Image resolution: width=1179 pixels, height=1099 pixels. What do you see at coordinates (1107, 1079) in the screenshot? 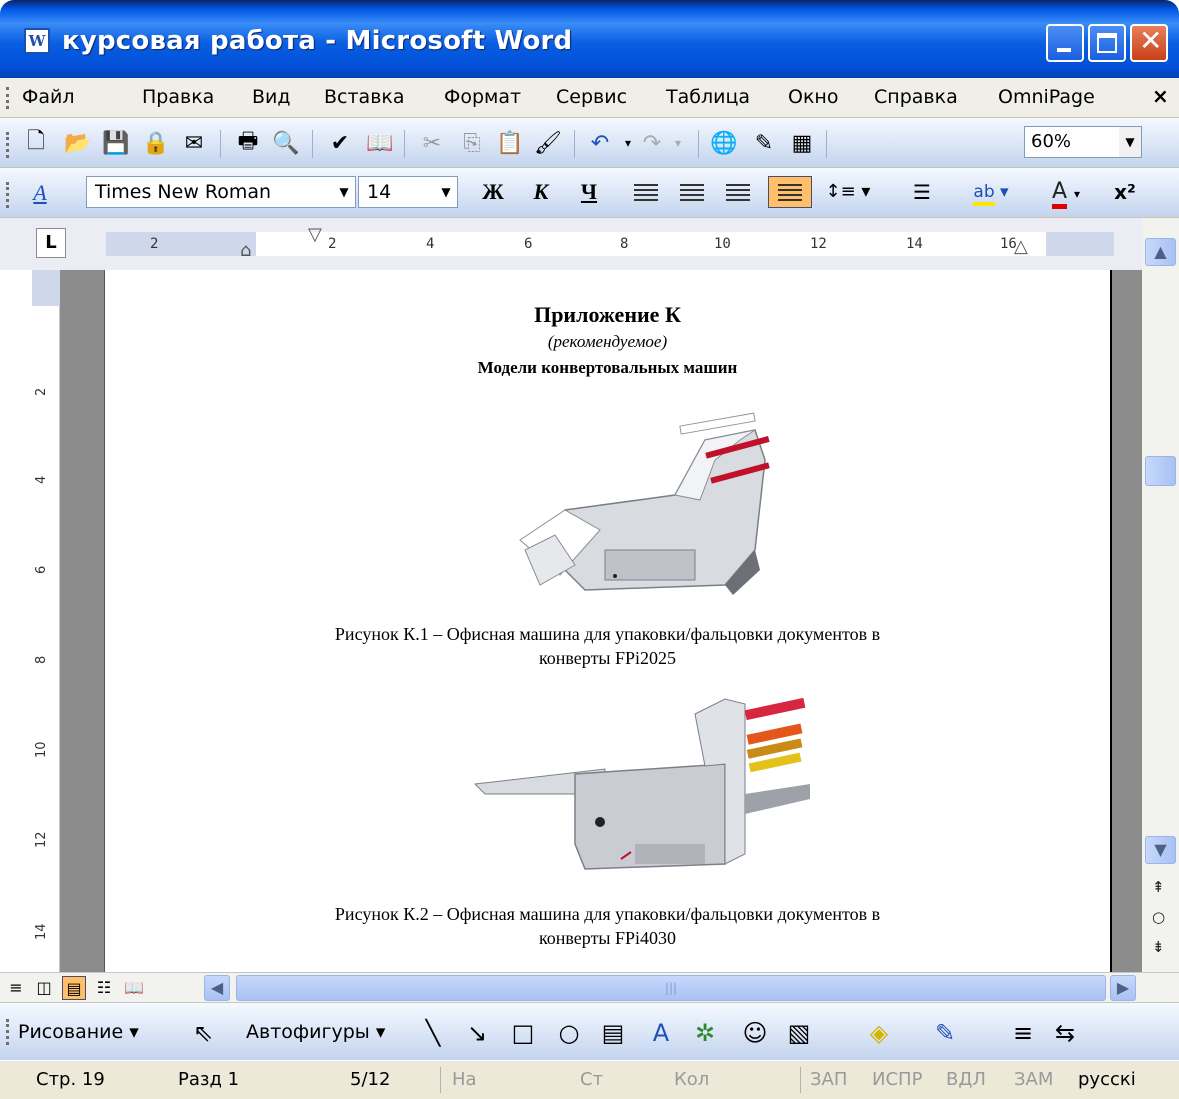
I see `status-language: русскі` at bounding box center [1107, 1079].